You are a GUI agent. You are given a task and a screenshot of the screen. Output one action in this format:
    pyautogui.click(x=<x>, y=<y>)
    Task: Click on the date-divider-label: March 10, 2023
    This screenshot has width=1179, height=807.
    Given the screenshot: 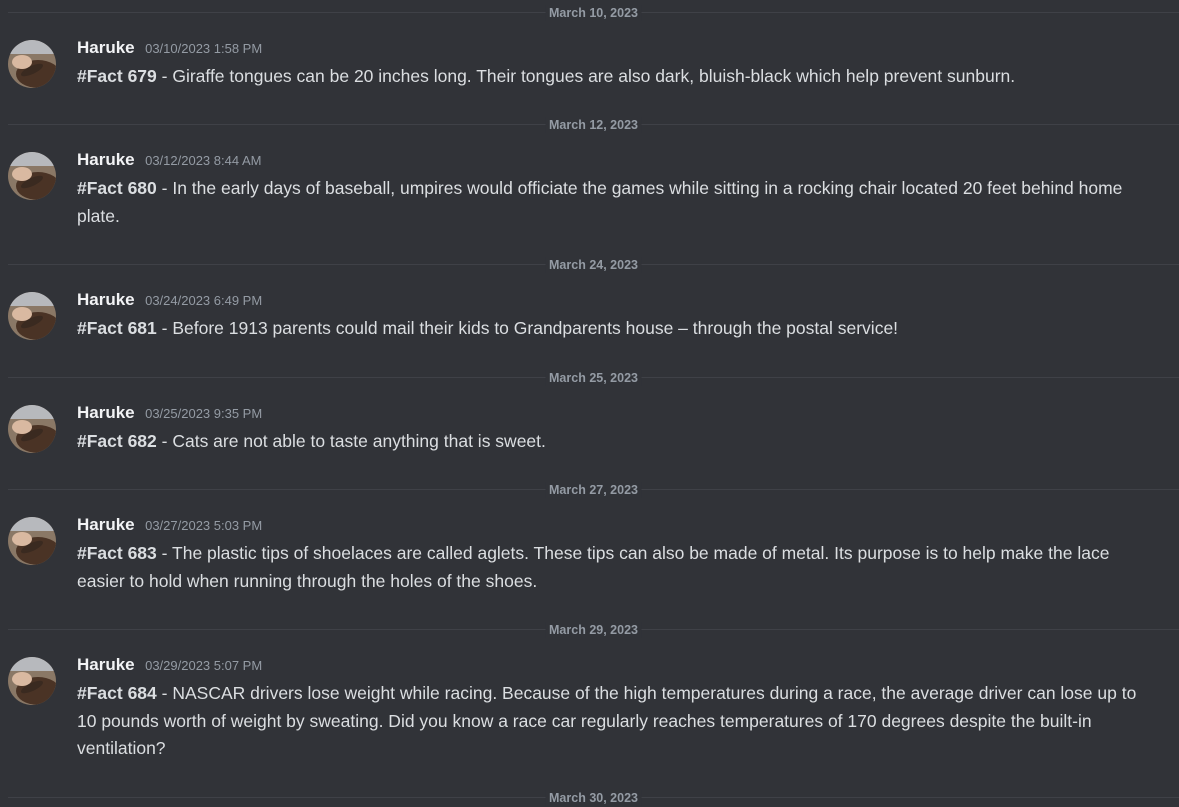 What is the action you would take?
    pyautogui.click(x=593, y=13)
    